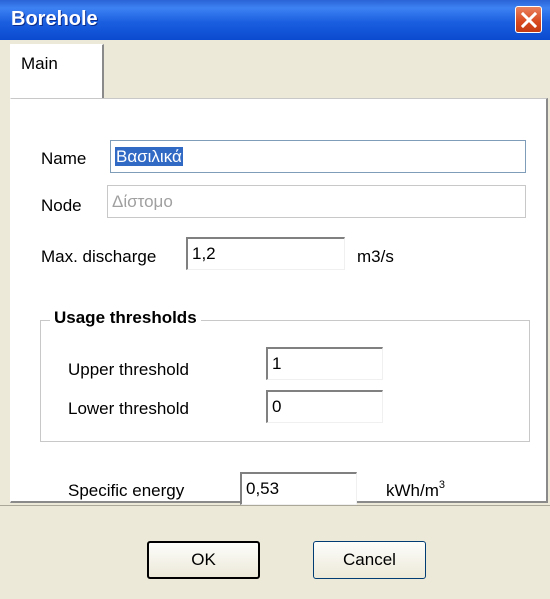 The width and height of the screenshot is (550, 599). What do you see at coordinates (318, 156) in the screenshot?
I see `name-field: Βασιλικά` at bounding box center [318, 156].